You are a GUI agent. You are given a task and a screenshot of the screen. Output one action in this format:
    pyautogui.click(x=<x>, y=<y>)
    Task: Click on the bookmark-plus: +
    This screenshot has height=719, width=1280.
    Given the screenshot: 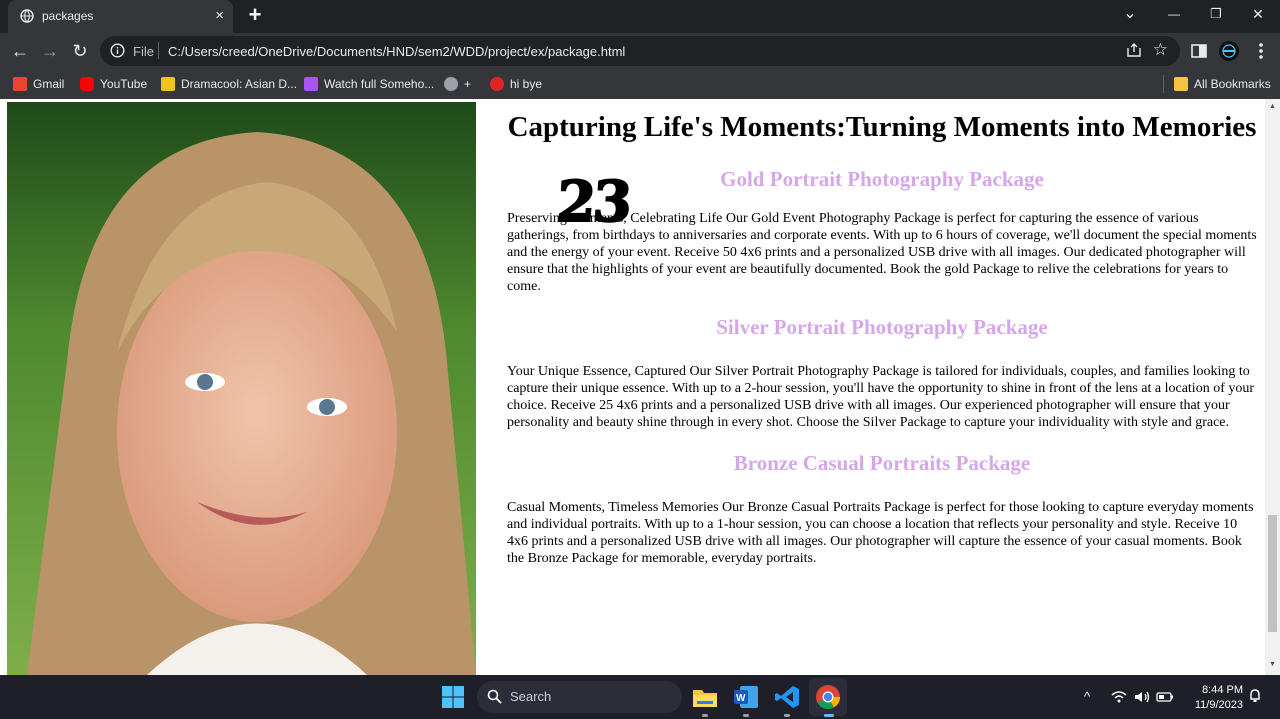 What is the action you would take?
    pyautogui.click(x=457, y=84)
    